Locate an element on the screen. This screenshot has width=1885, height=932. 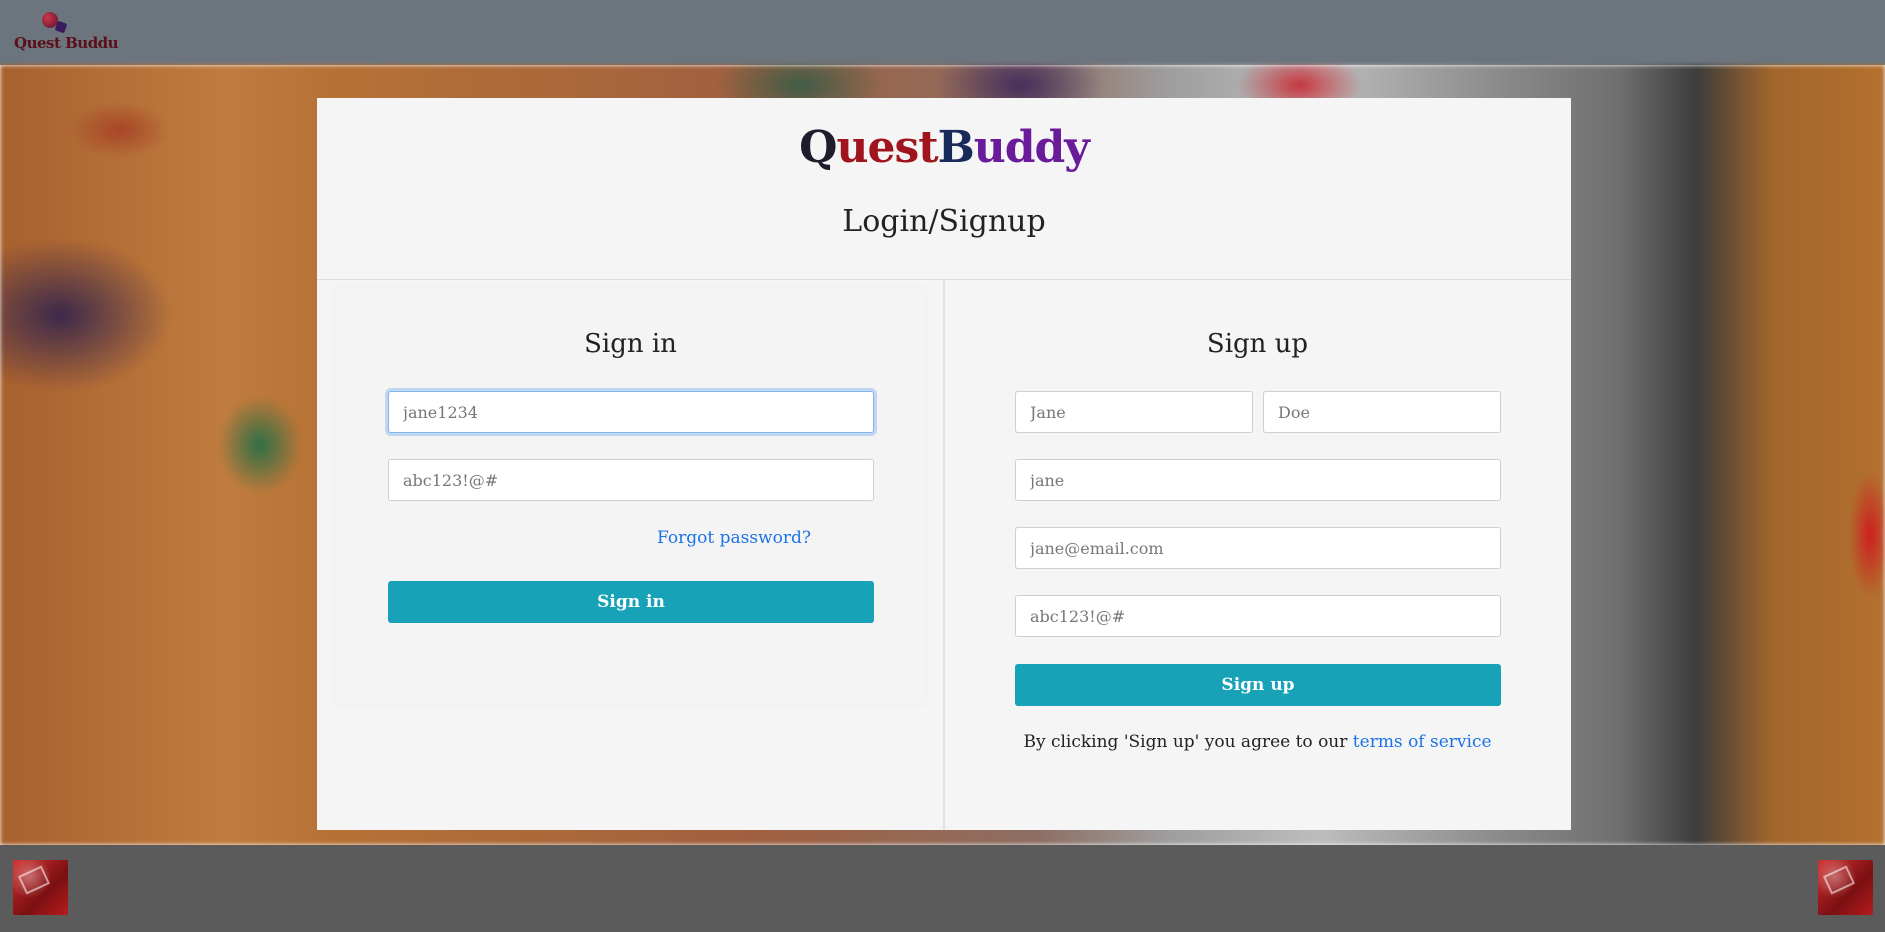
signin-button: Sign in is located at coordinates (631, 602).